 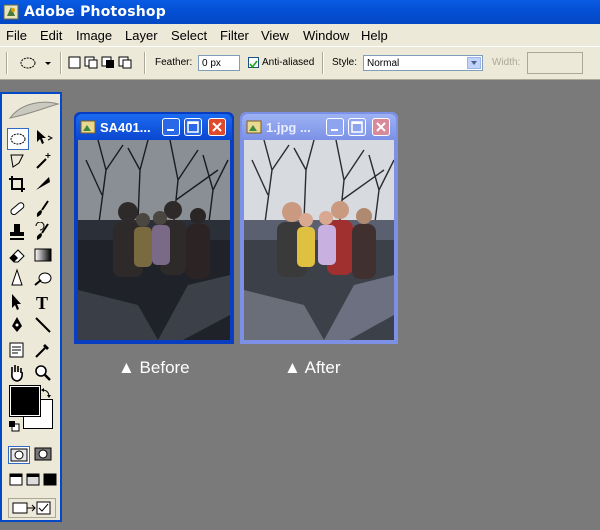 I want to click on slice-icon, so click(x=43, y=183).